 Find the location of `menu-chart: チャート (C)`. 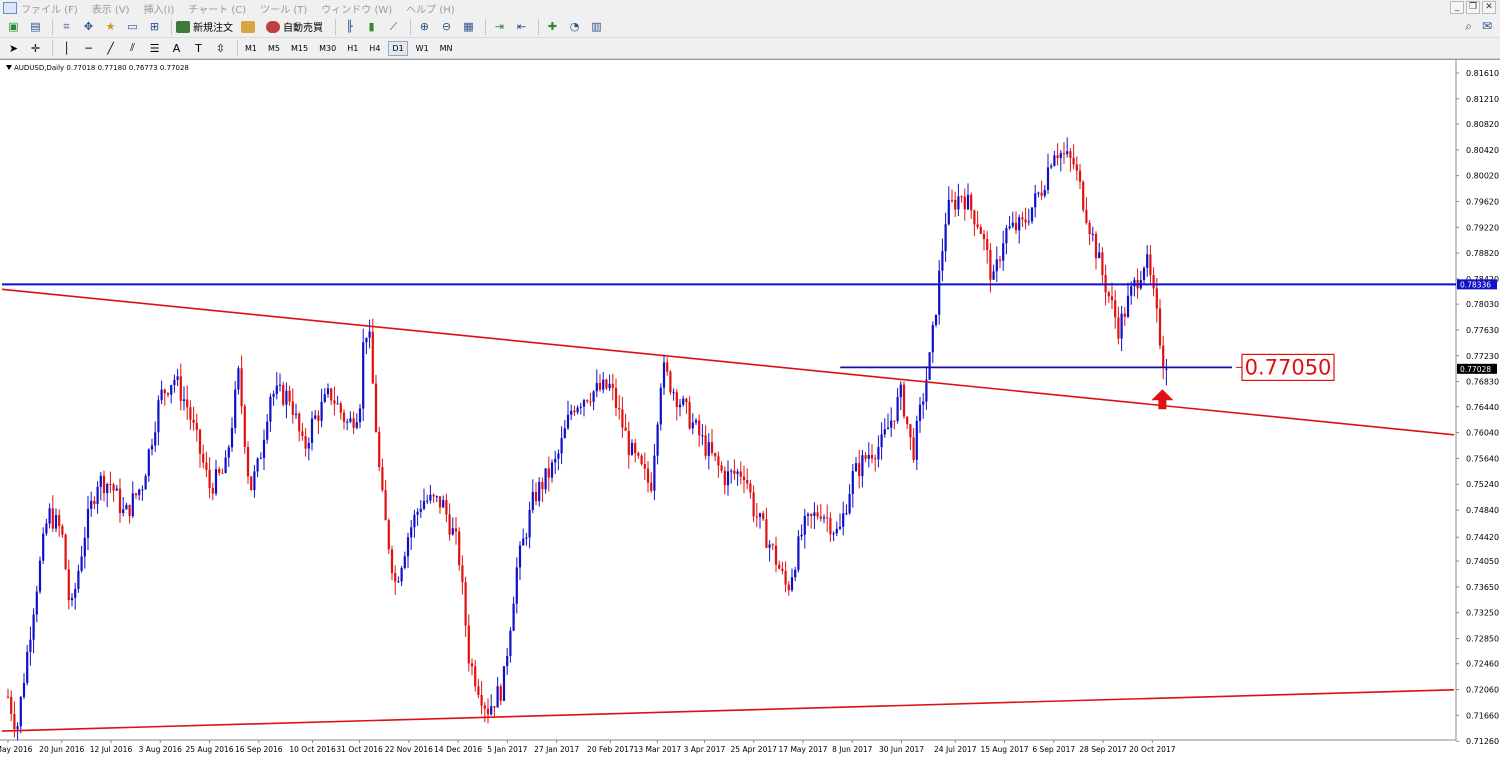

menu-chart: チャート (C) is located at coordinates (217, 8).